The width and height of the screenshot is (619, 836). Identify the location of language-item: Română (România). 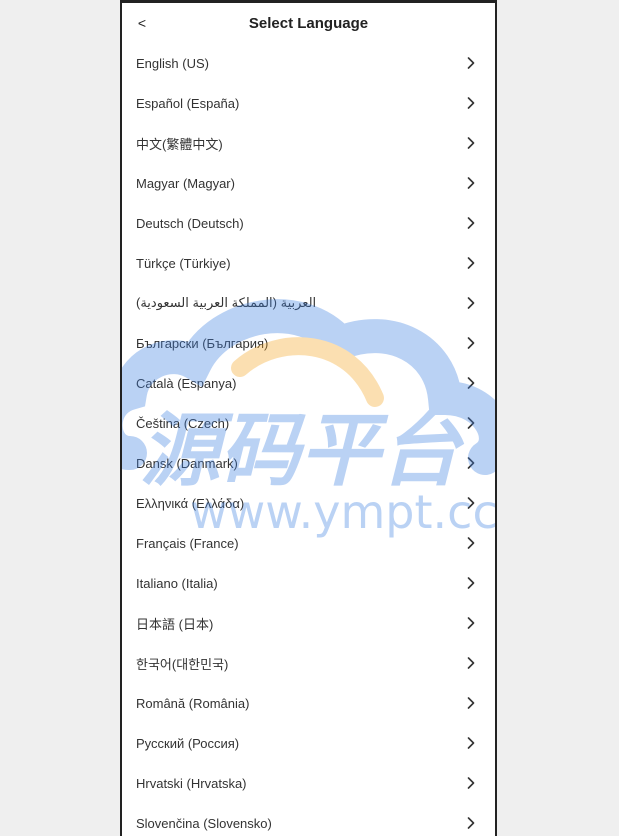
(308, 703).